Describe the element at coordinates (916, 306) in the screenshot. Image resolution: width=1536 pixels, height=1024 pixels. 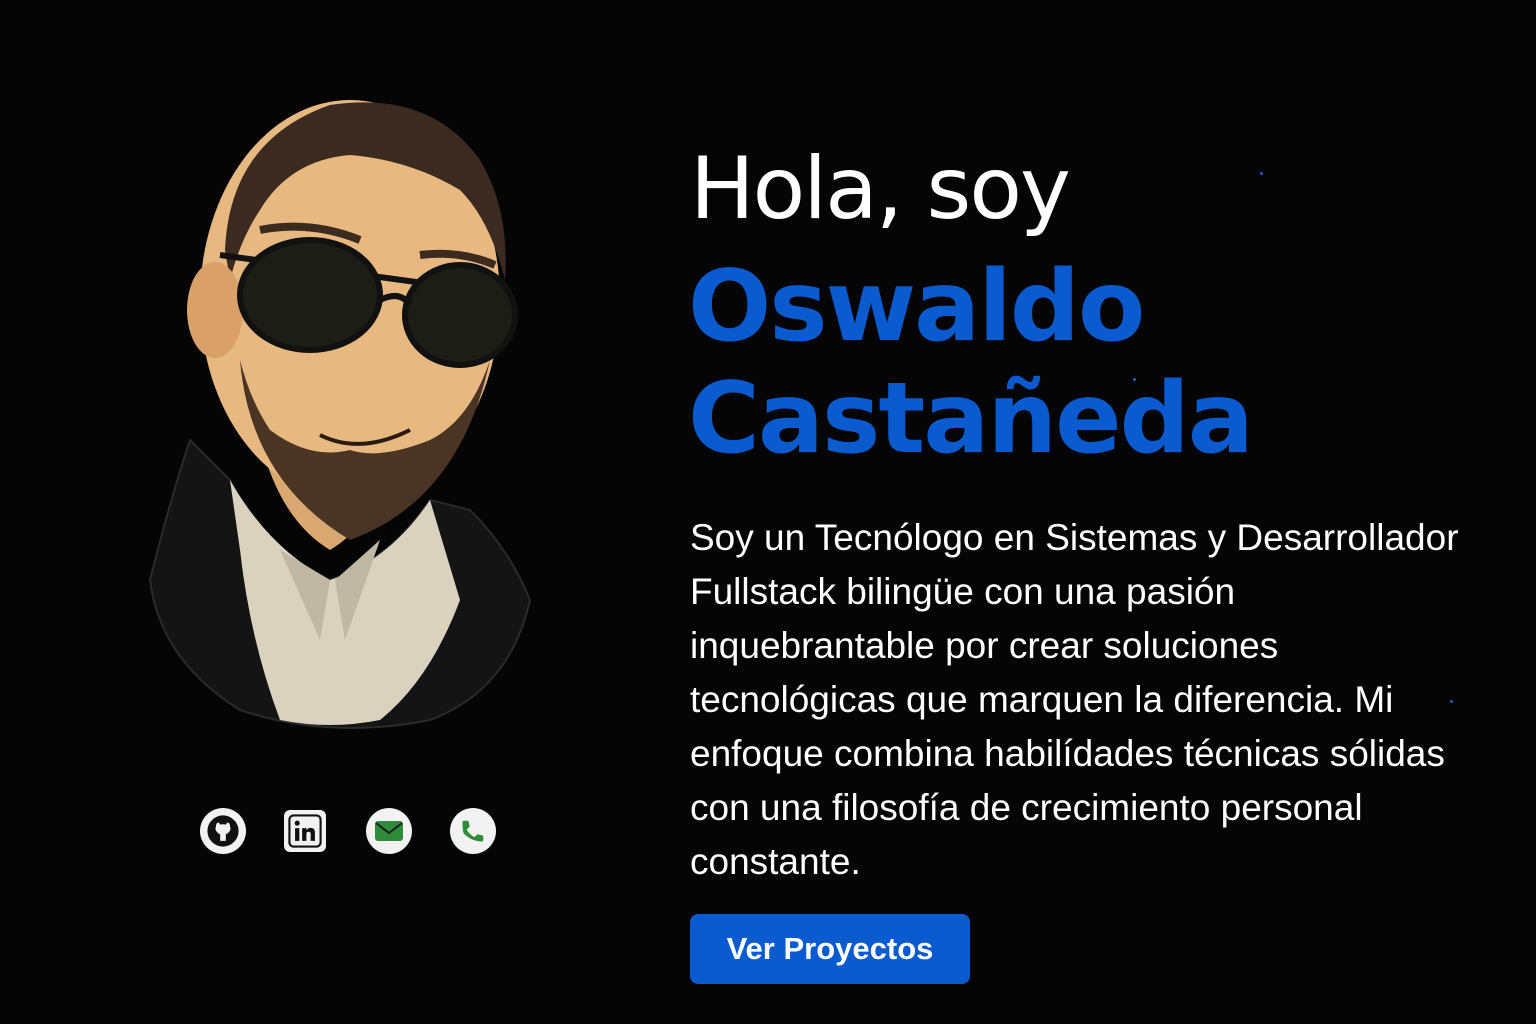
I see `name-first: Oswaldo` at that location.